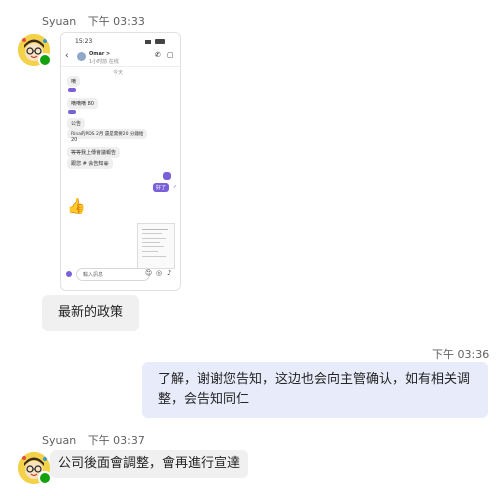  What do you see at coordinates (84, 41) in the screenshot?
I see `phone-status-time: 15:23` at bounding box center [84, 41].